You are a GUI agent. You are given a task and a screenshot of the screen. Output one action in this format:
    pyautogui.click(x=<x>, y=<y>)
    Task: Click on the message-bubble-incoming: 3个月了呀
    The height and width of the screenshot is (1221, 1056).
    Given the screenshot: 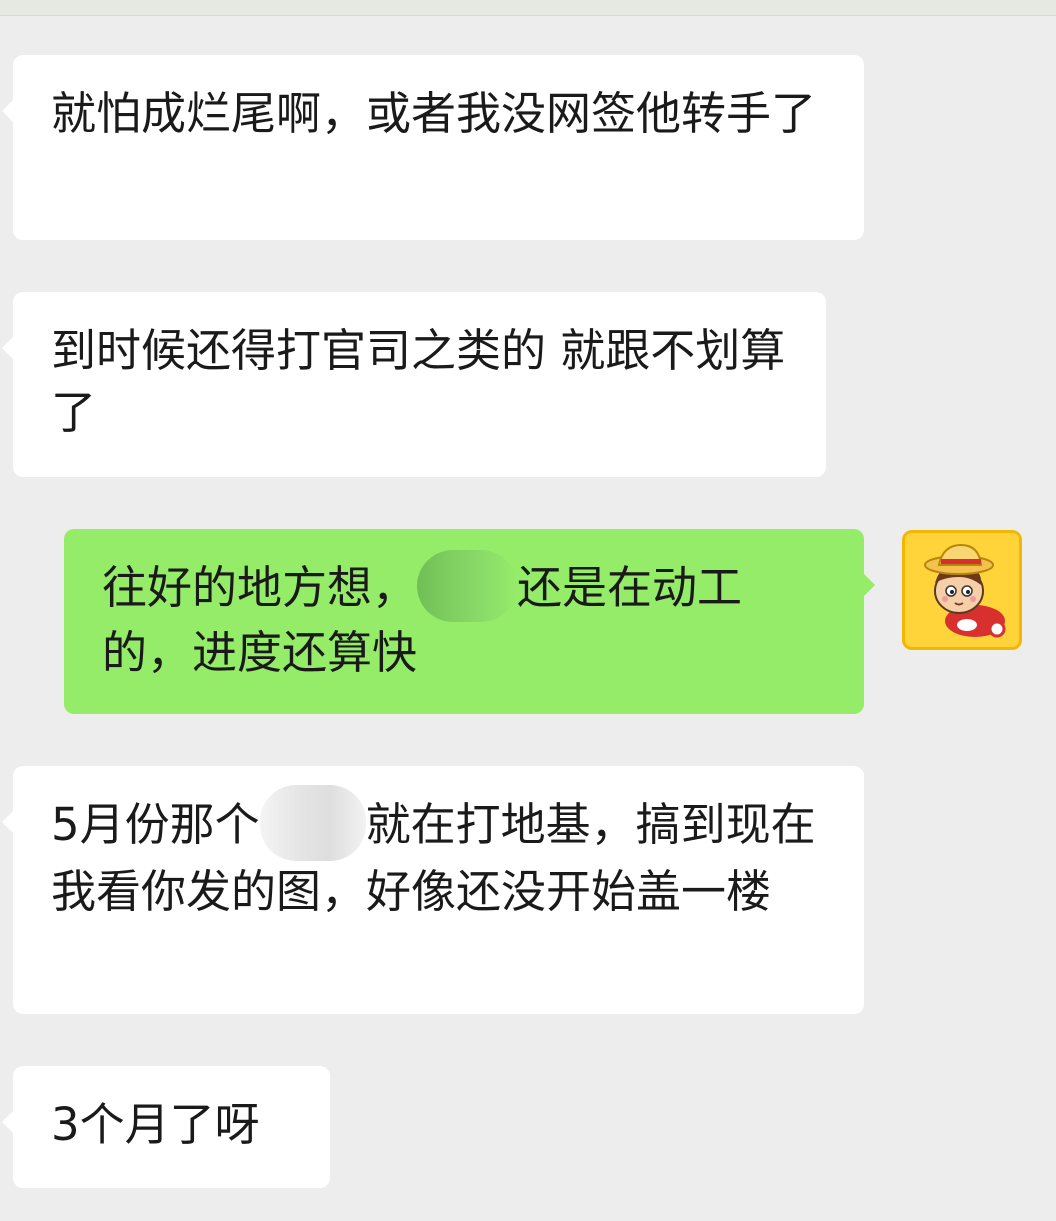 What is the action you would take?
    pyautogui.click(x=166, y=1127)
    